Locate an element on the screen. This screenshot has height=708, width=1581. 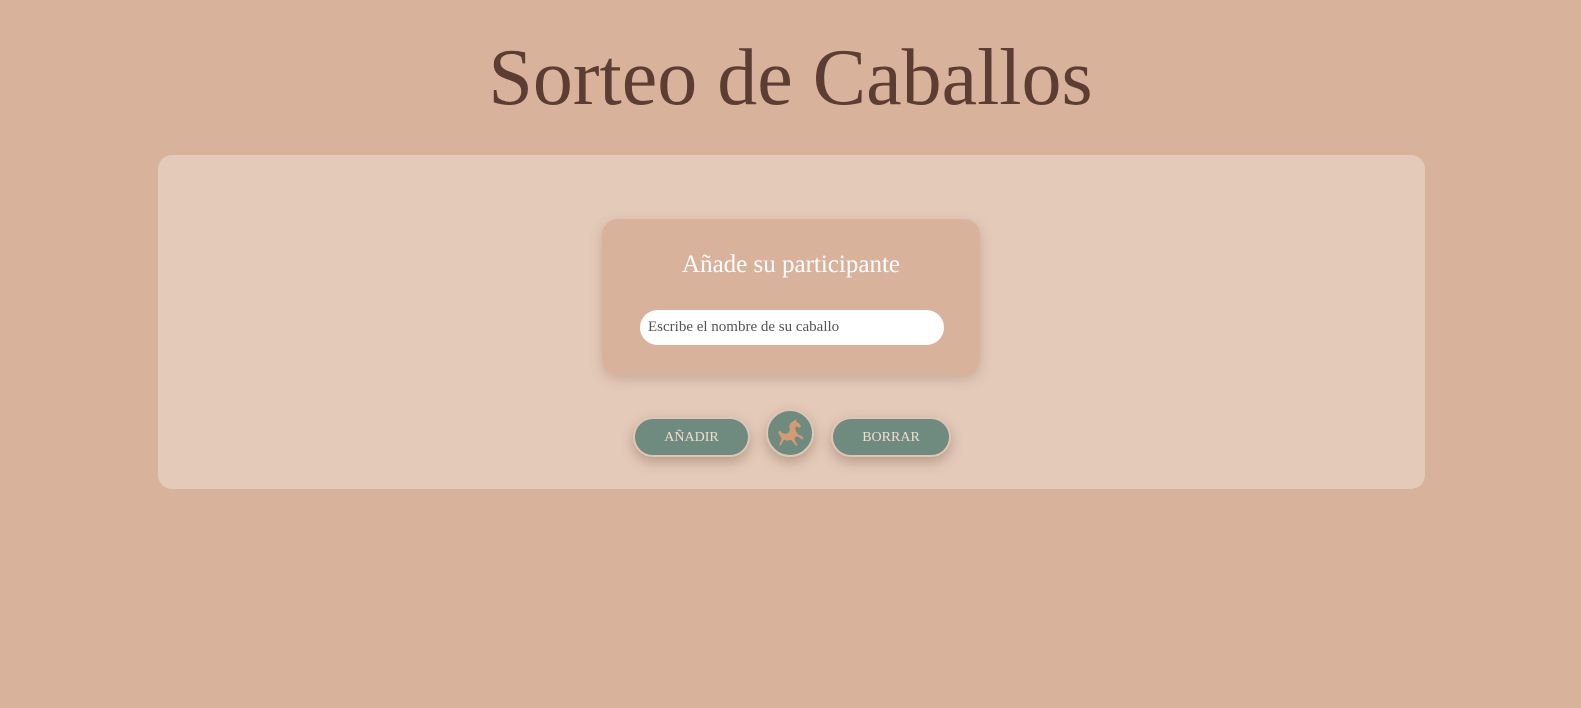
page-title: Sorteo de Caballos is located at coordinates (790, 78).